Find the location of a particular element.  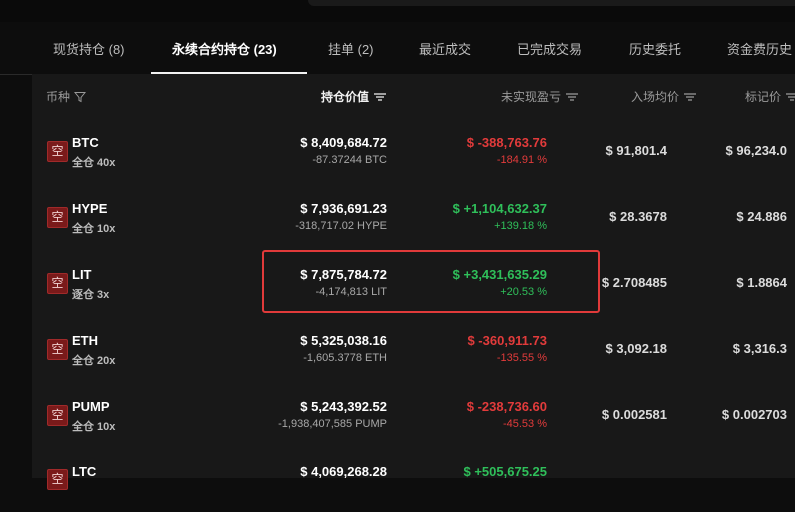

row-quantity: -318,717.02 HYPE is located at coordinates (341, 226).